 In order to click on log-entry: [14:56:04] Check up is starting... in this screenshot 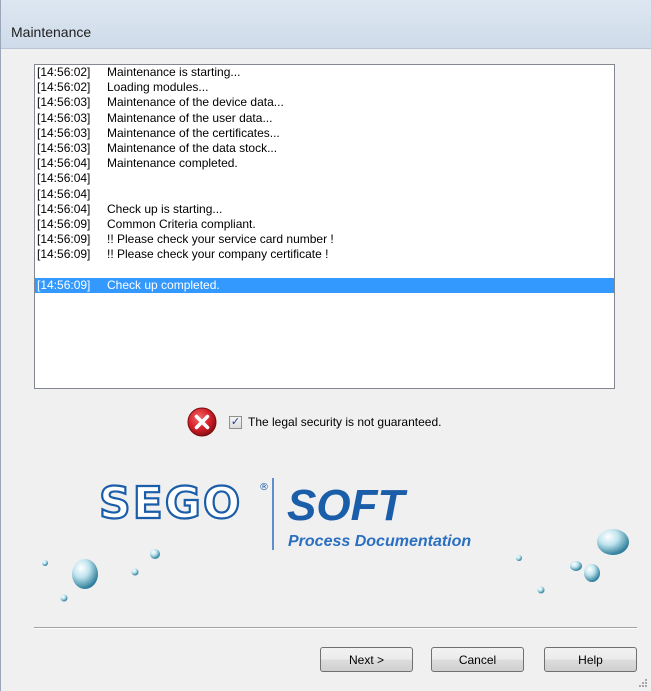, I will do `click(324, 209)`.